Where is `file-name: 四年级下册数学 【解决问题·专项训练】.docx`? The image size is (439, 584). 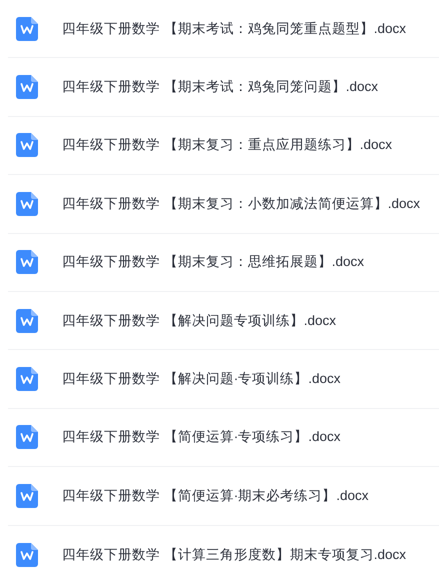 file-name: 四年级下册数学 【解决问题·专项训练】.docx is located at coordinates (201, 379).